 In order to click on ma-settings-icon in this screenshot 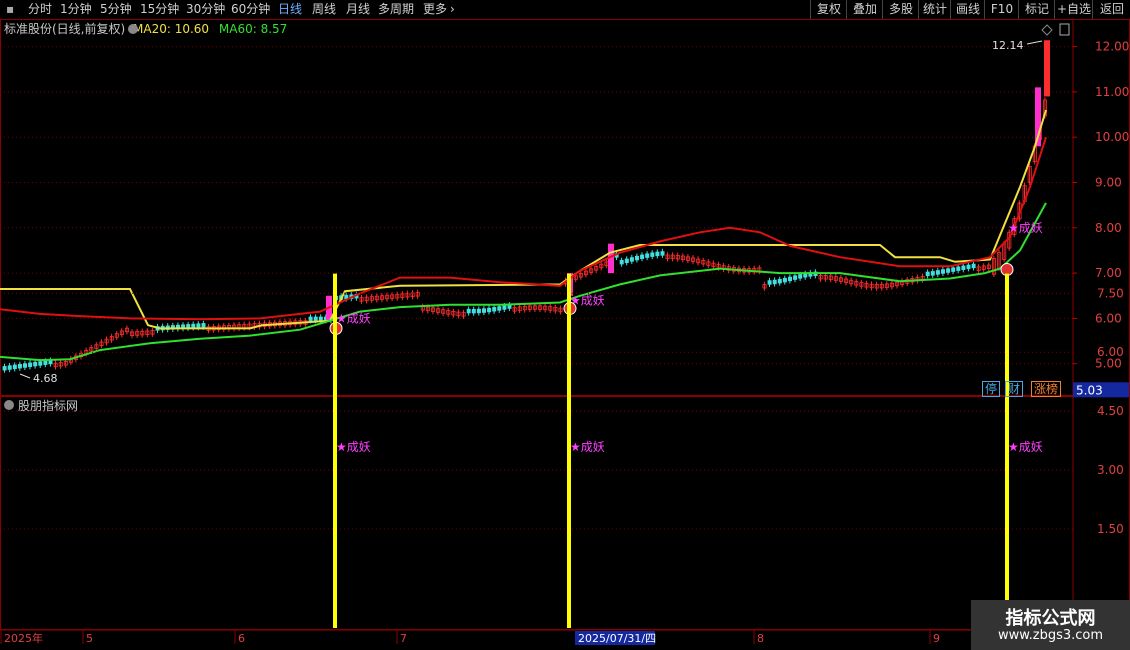, I will do `click(133, 29)`.